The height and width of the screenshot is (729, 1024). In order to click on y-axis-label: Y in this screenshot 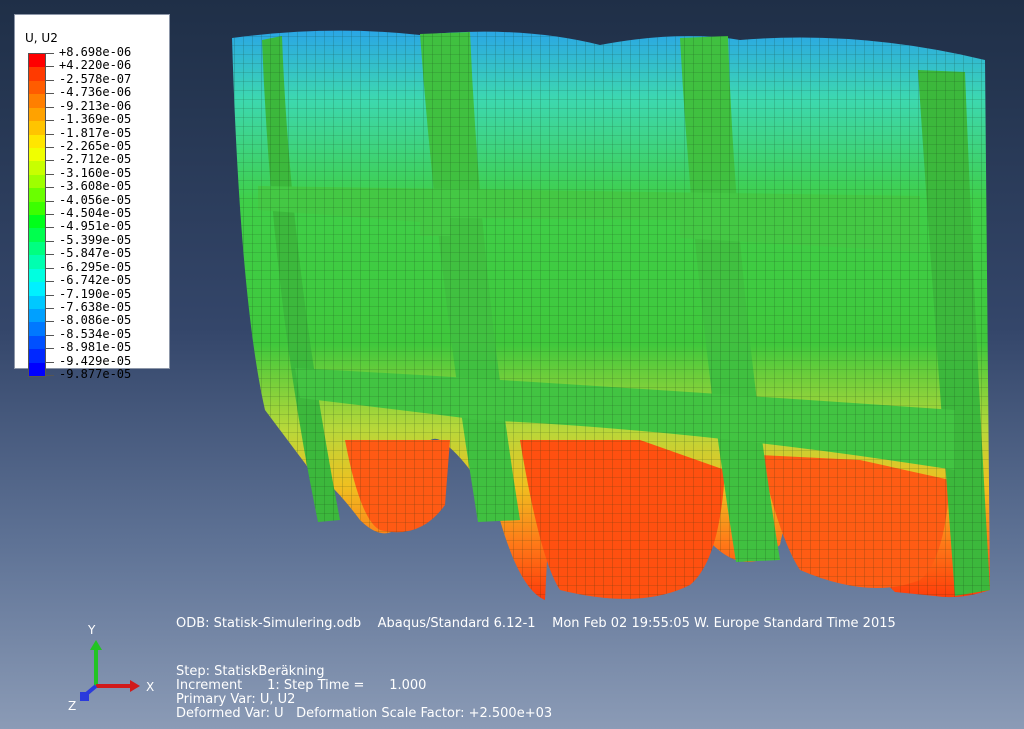, I will do `click(91, 630)`.